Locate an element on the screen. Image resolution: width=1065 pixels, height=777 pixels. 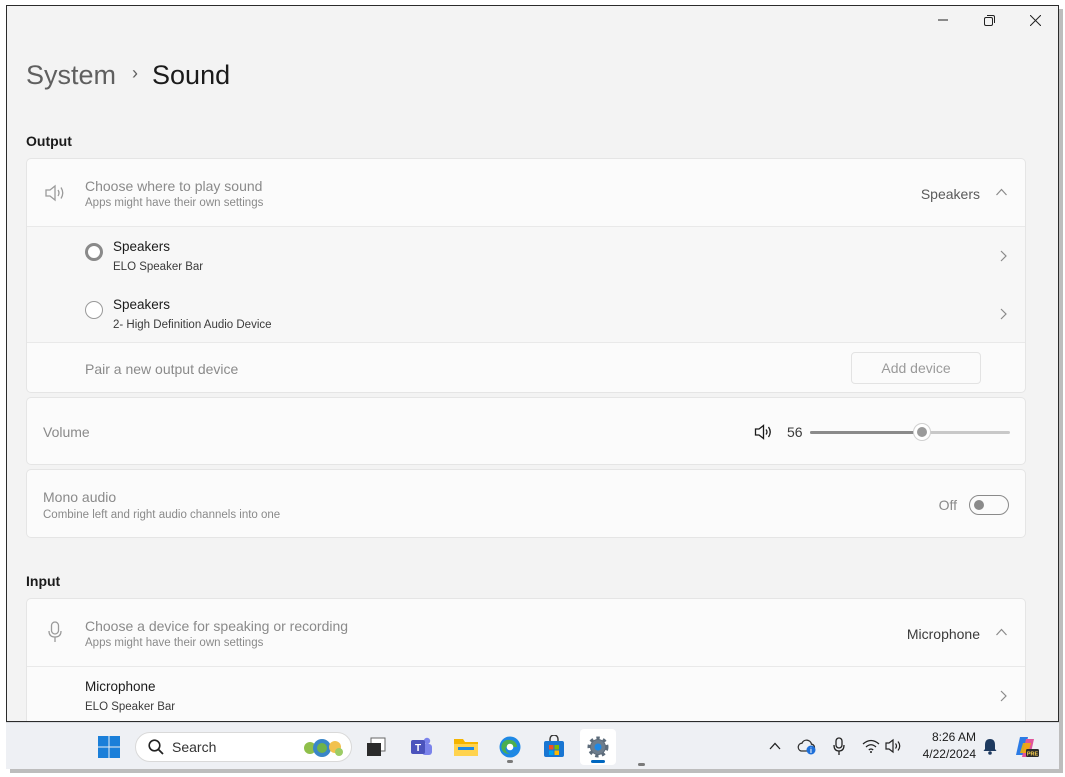
svg-text: i is located at coordinates (811, 751).